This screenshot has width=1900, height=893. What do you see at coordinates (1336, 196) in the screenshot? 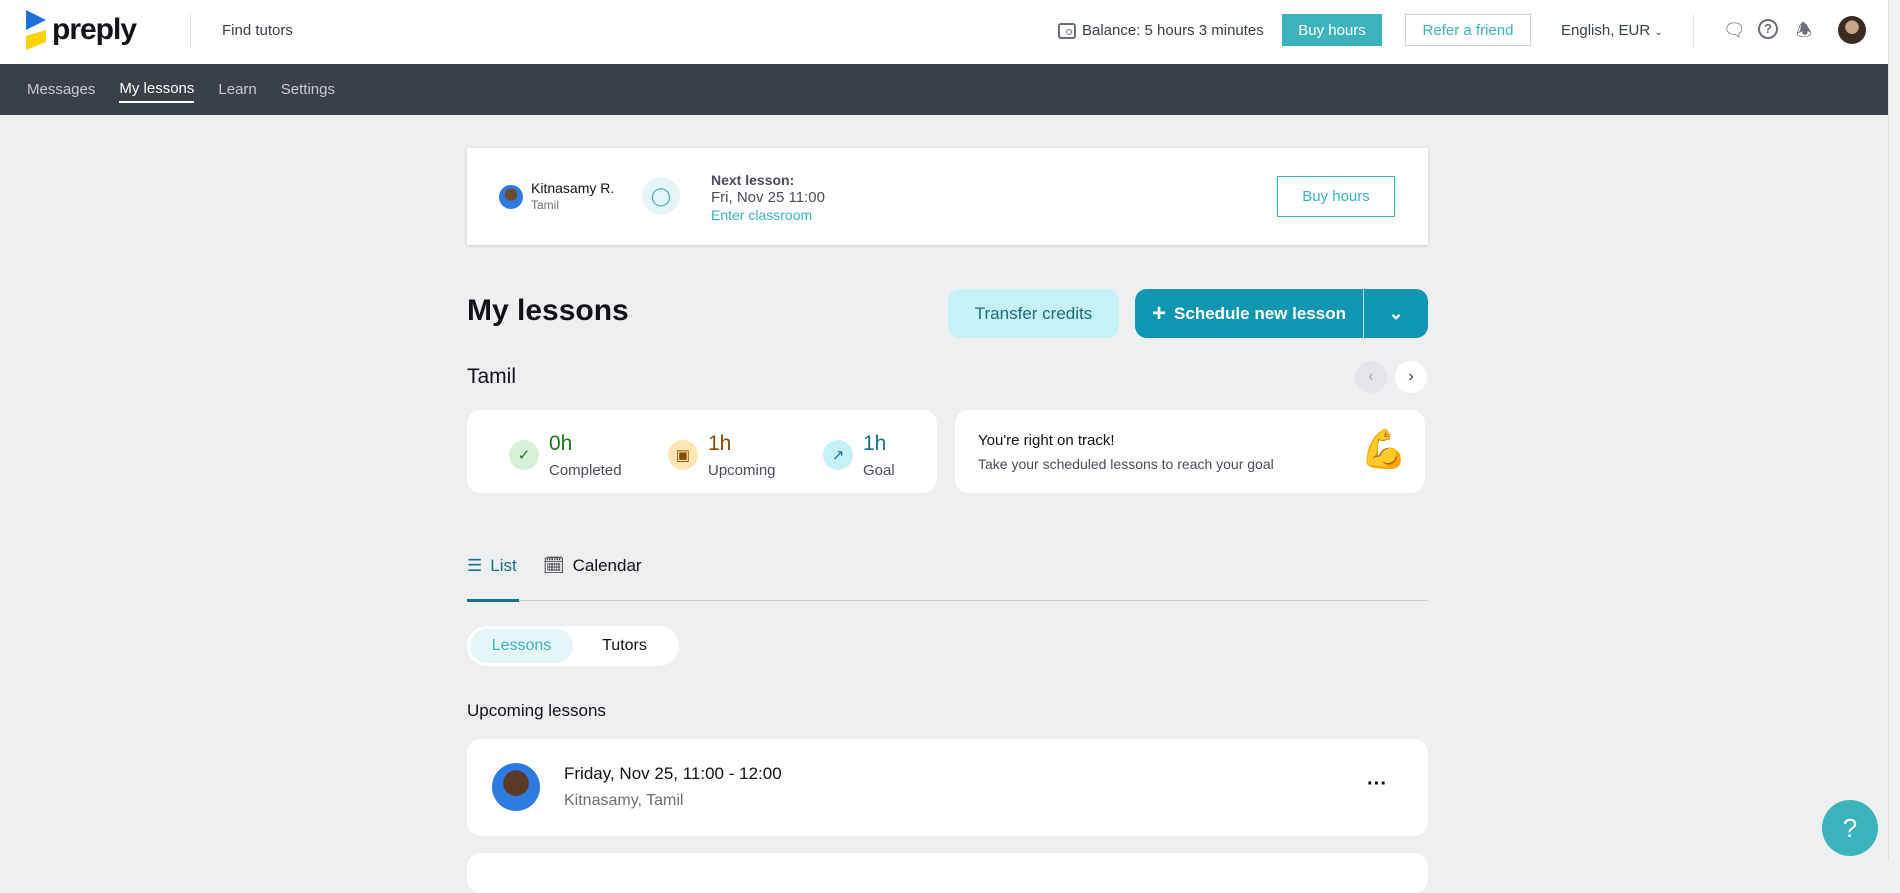
I see `card-buy-hours-button: Buy hours` at bounding box center [1336, 196].